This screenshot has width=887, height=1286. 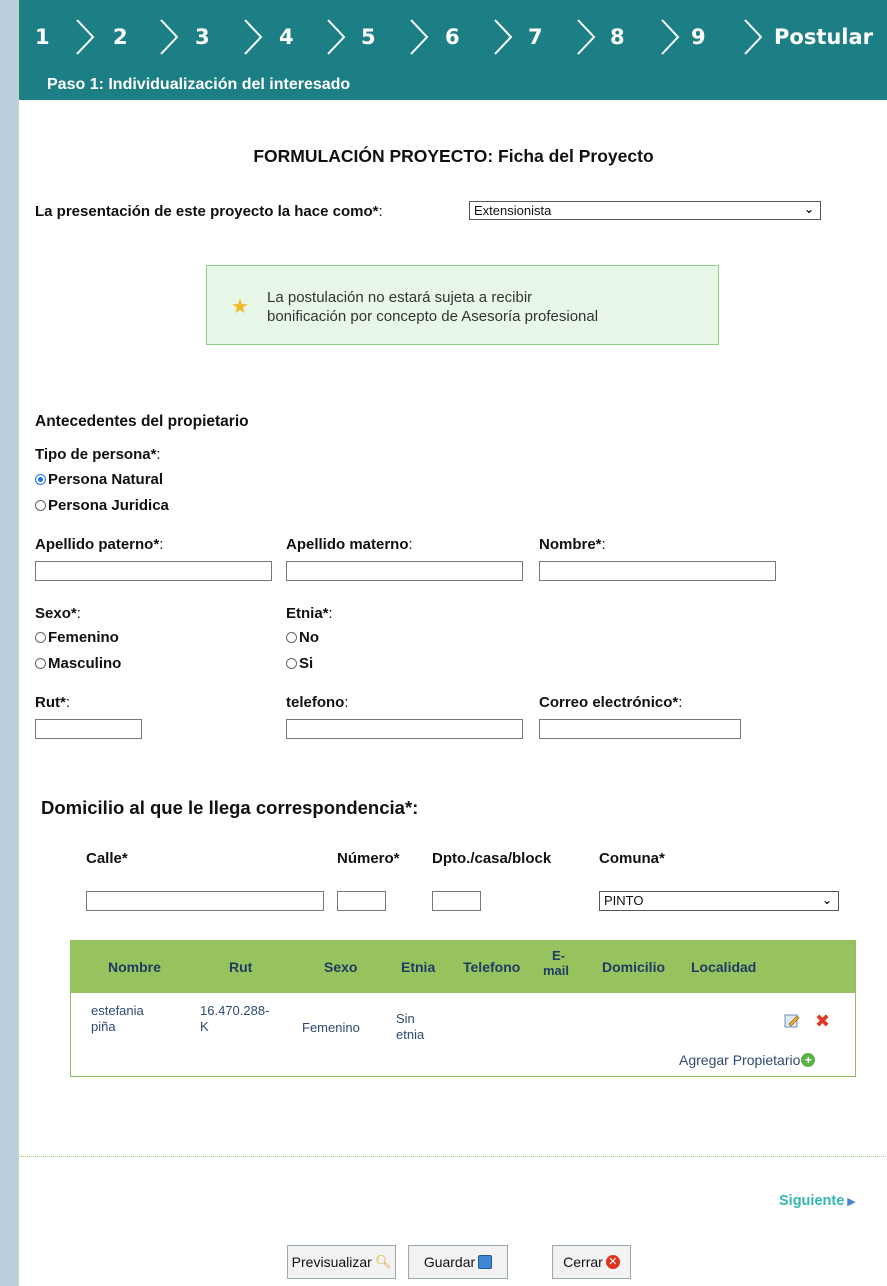 I want to click on radio-persona-natural: Persona Natural, so click(x=99, y=479).